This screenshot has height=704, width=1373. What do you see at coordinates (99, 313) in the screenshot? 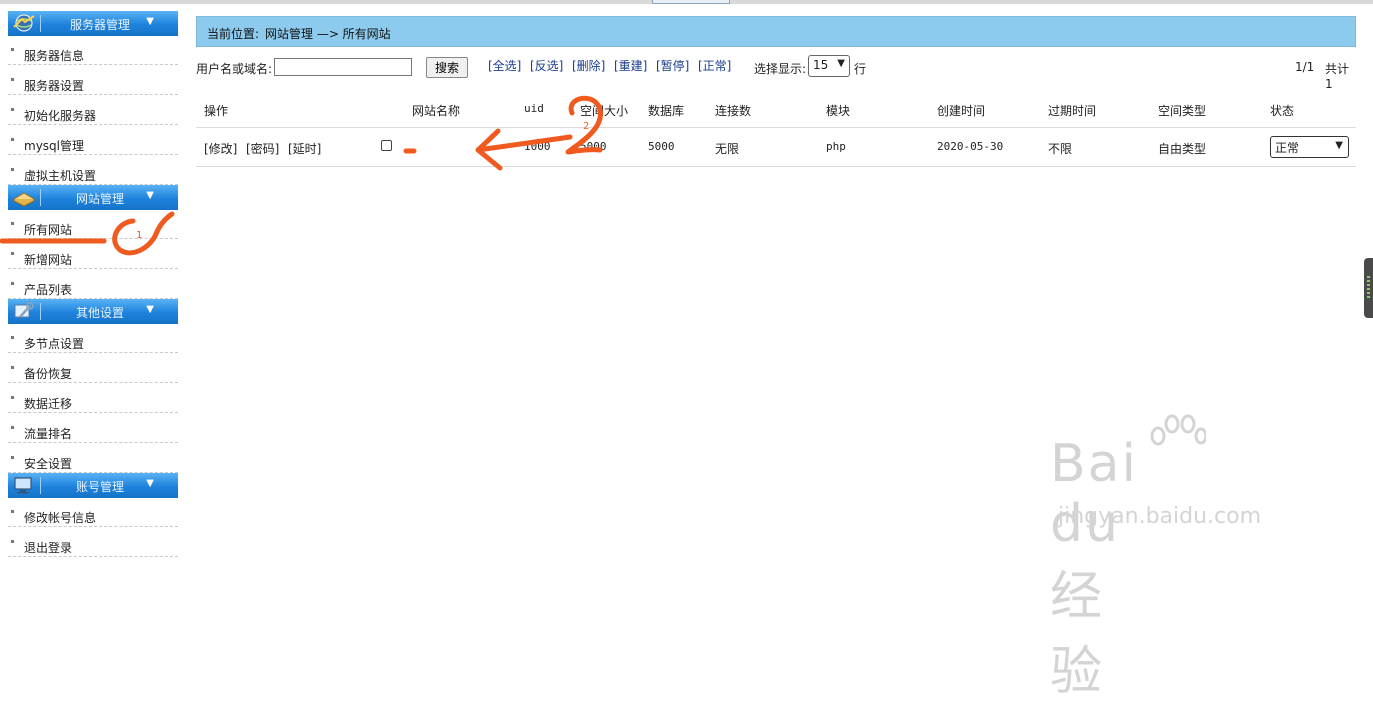
I see `sidebar-section-title: 其他设置` at bounding box center [99, 313].